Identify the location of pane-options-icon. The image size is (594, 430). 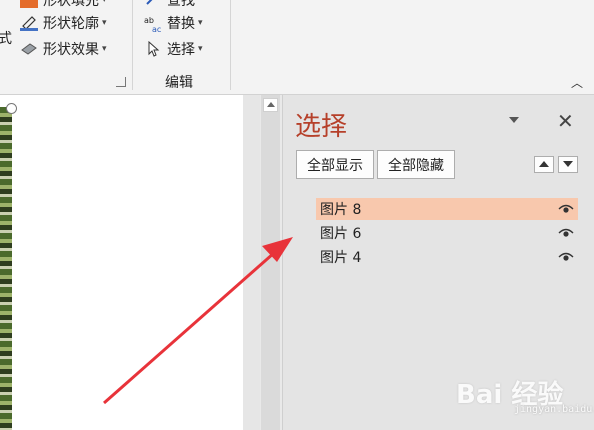
(514, 120).